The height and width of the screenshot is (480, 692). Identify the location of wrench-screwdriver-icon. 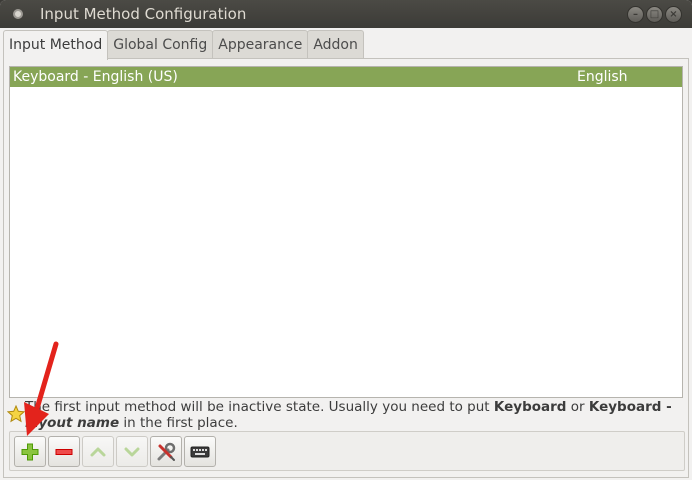
(166, 451).